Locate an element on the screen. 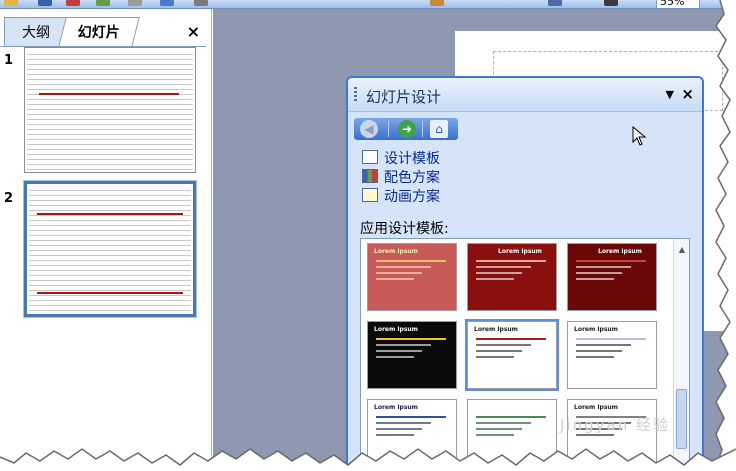 The image size is (736, 471). tab-slides-label: 幻灯片 is located at coordinates (98, 33).